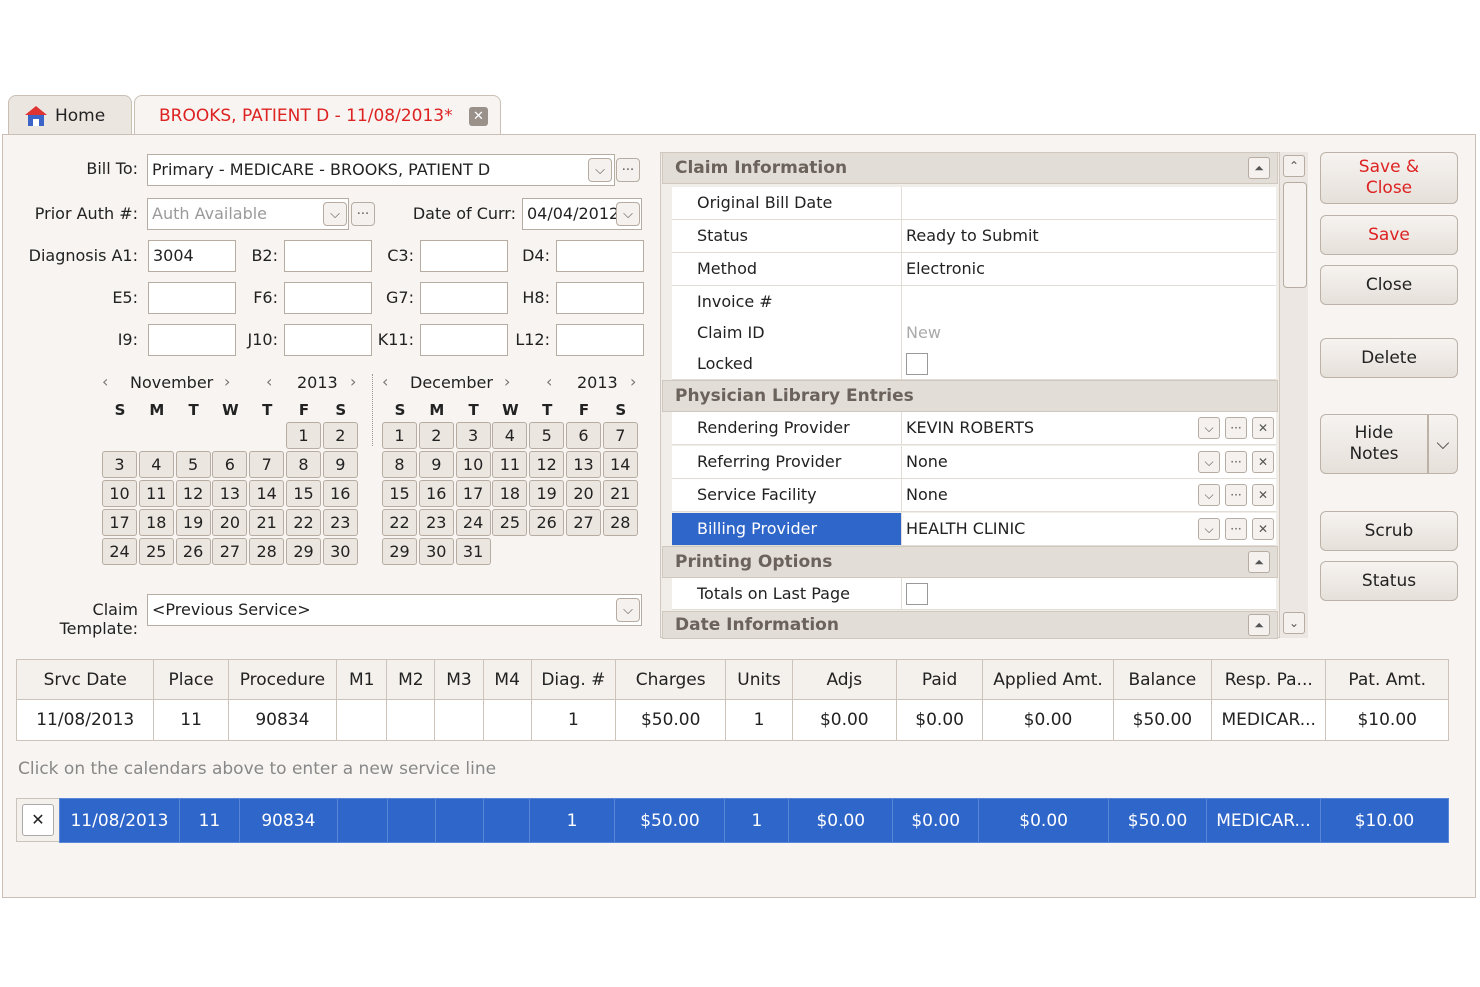 Image resolution: width=1480 pixels, height=987 pixels. Describe the element at coordinates (303, 464) in the screenshot. I see `calendar-day: 8` at that location.